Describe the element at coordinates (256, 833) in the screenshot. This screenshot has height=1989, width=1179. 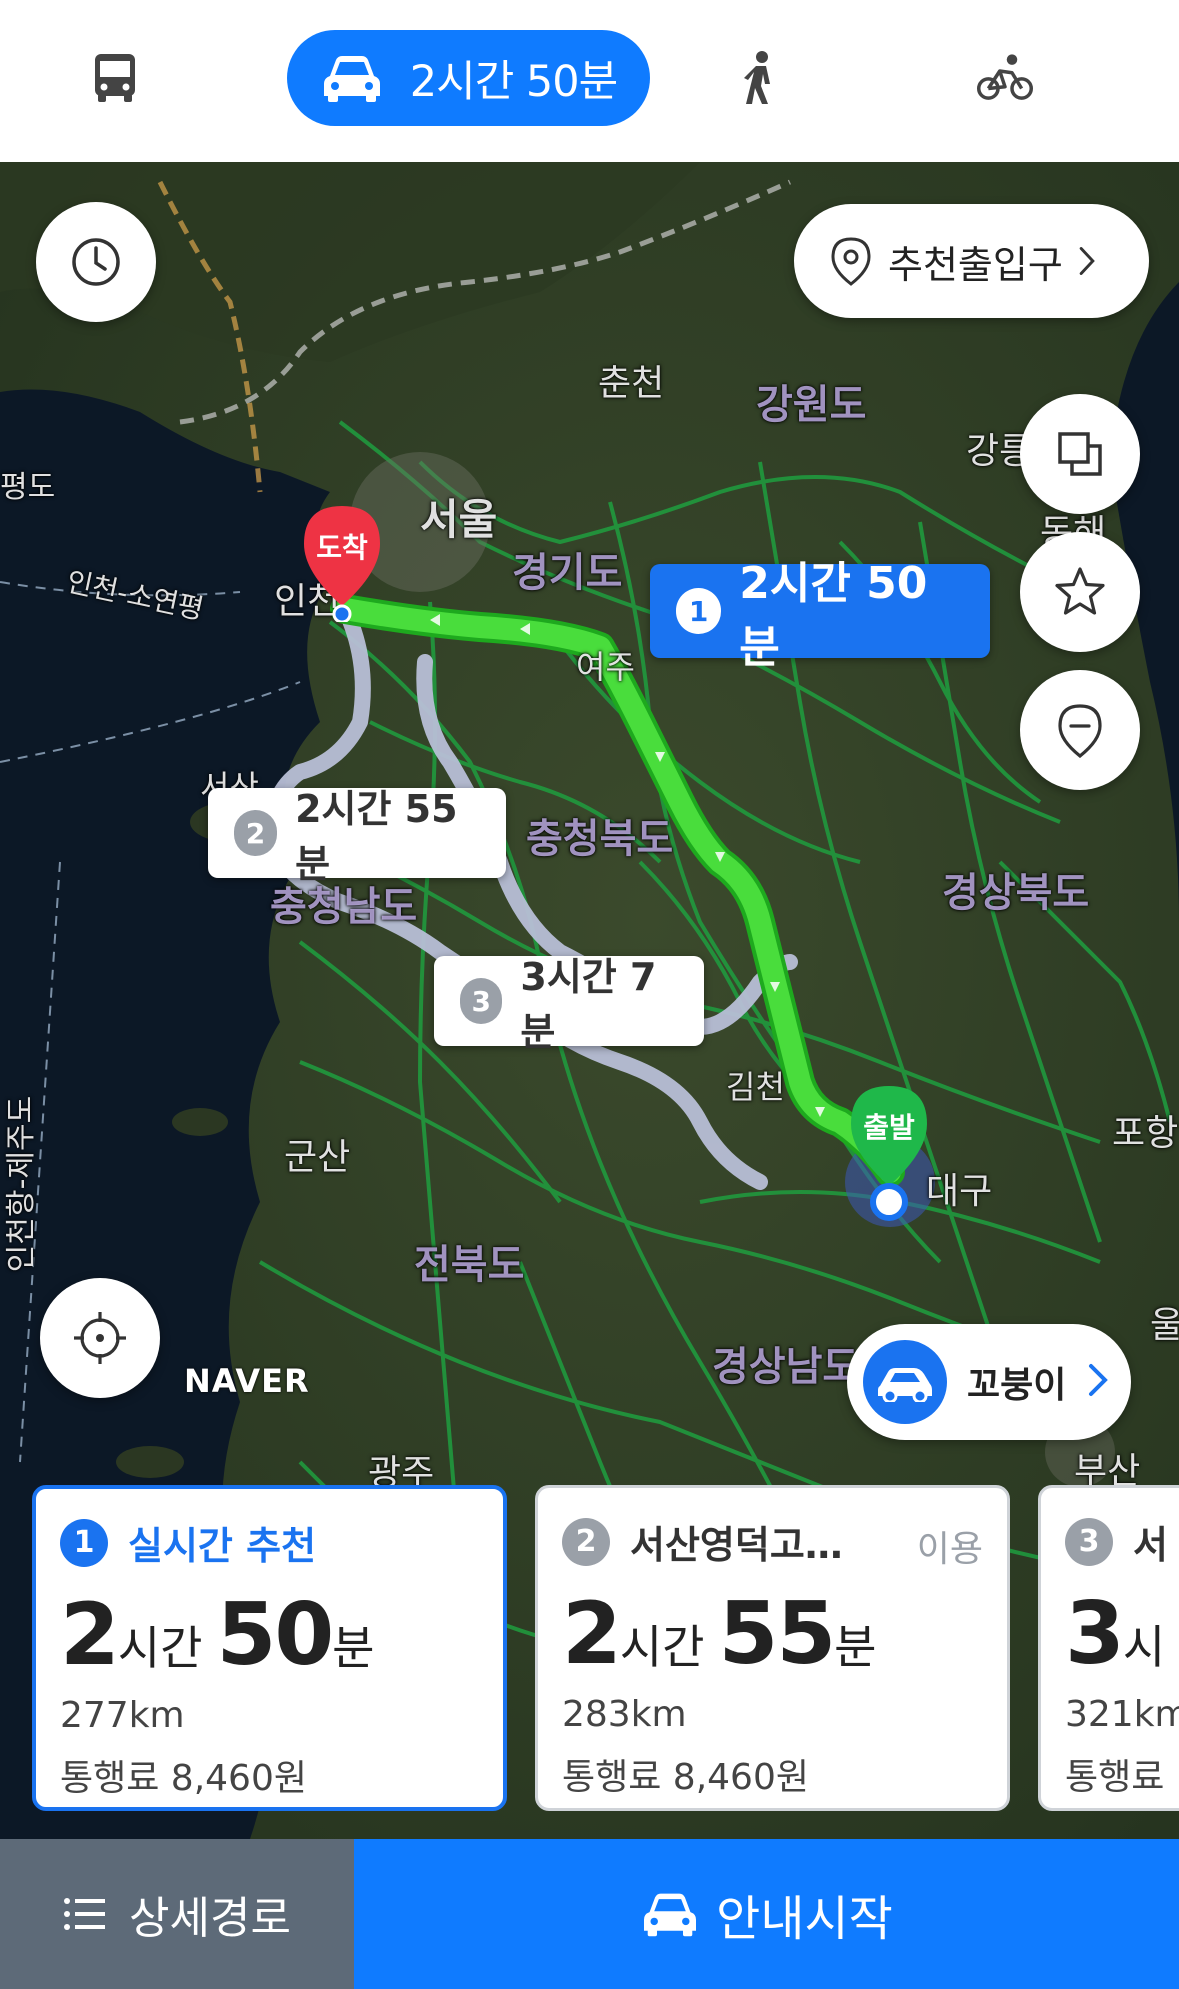
I see `route-bubble-2-number: 2` at that location.